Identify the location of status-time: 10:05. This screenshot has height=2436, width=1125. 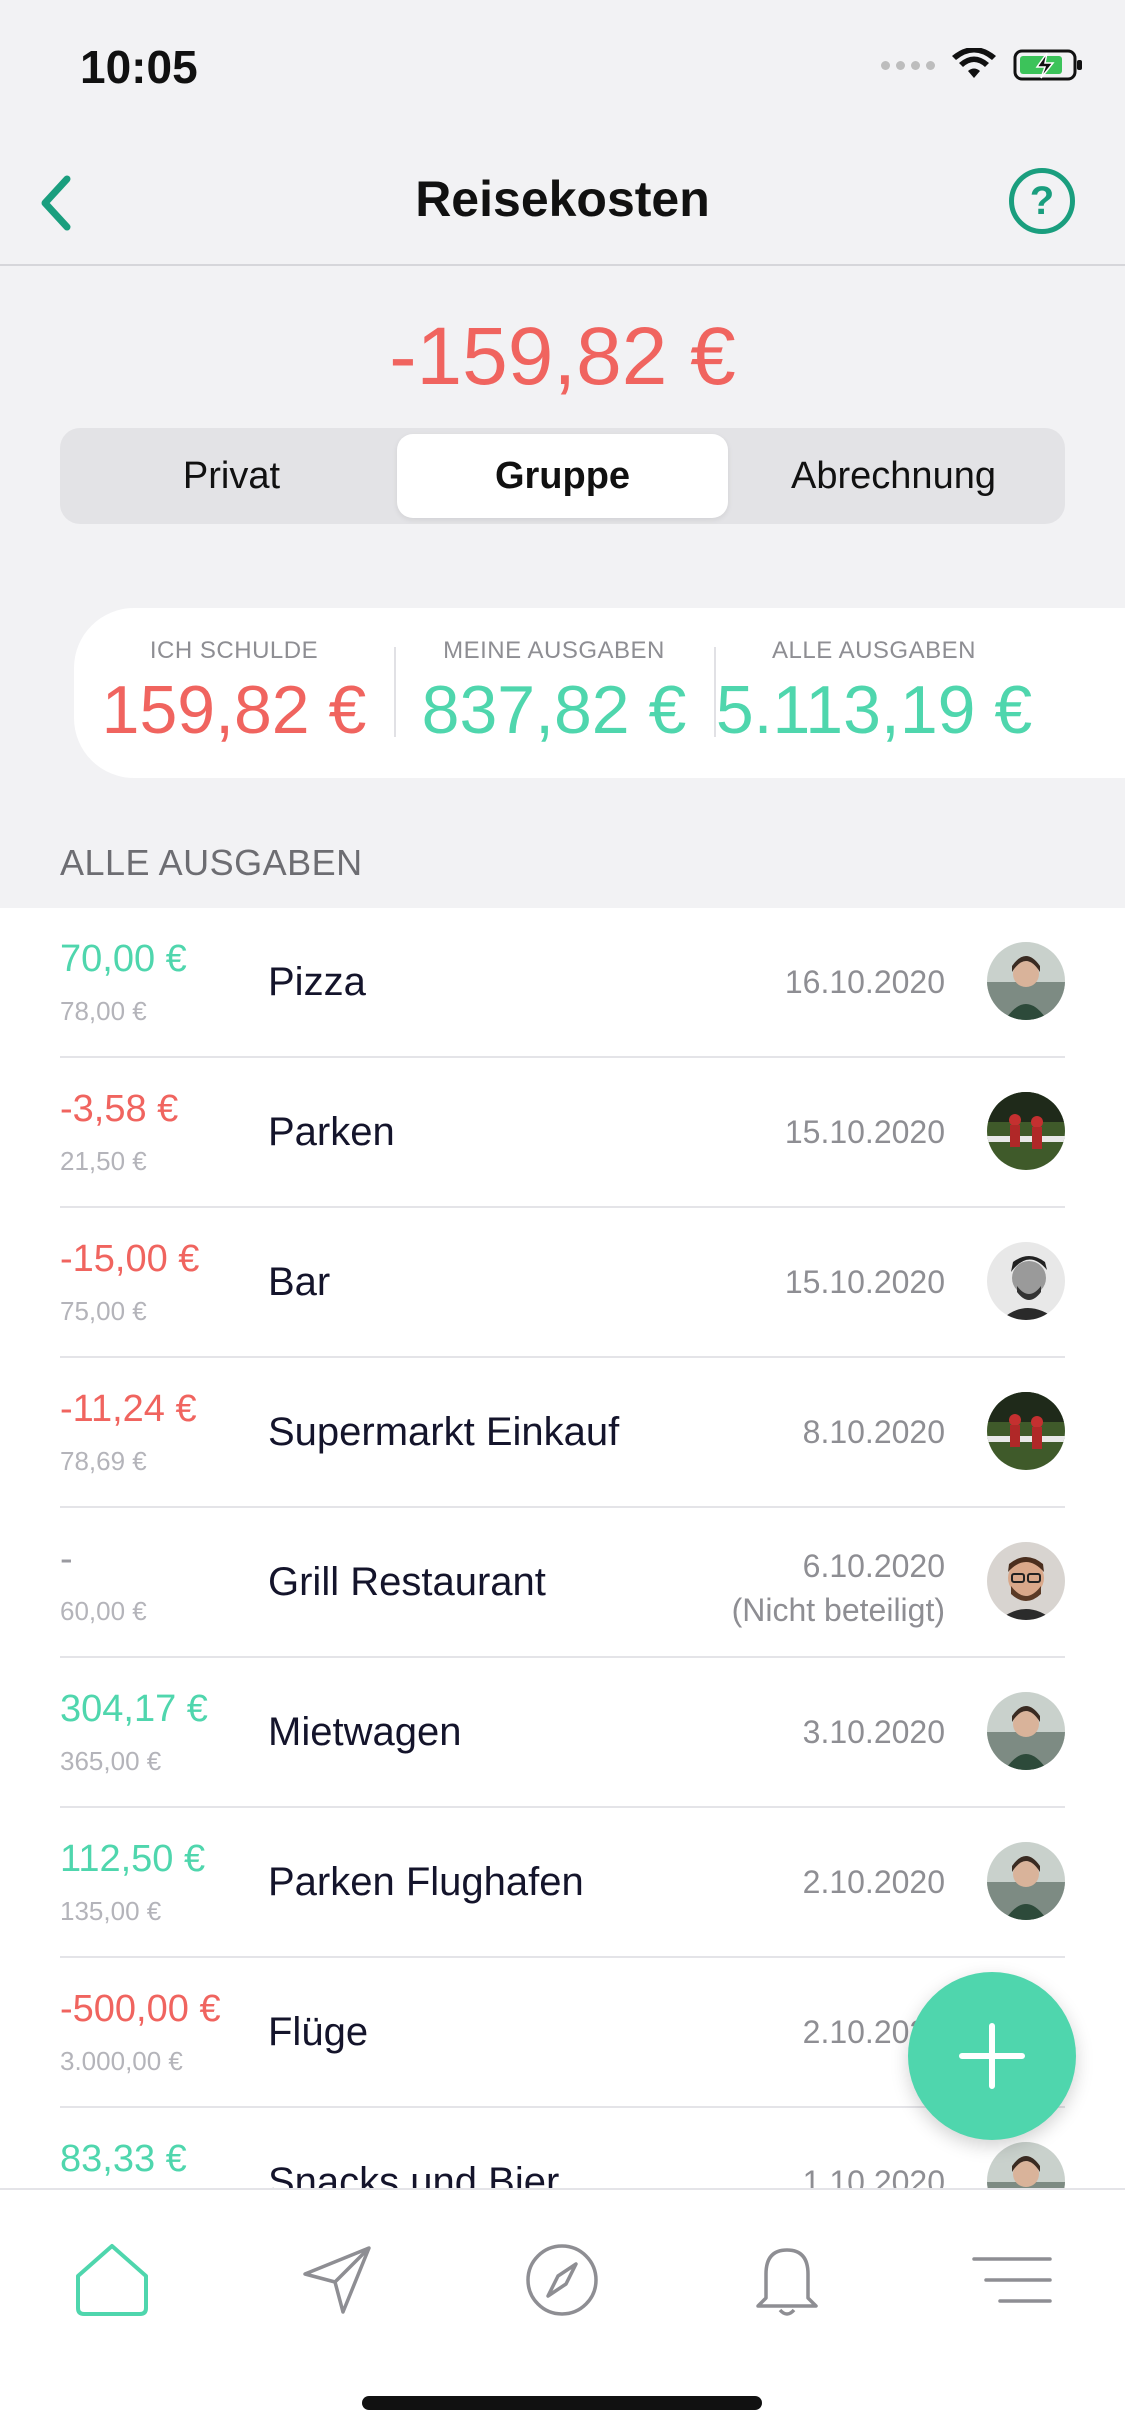
(139, 67).